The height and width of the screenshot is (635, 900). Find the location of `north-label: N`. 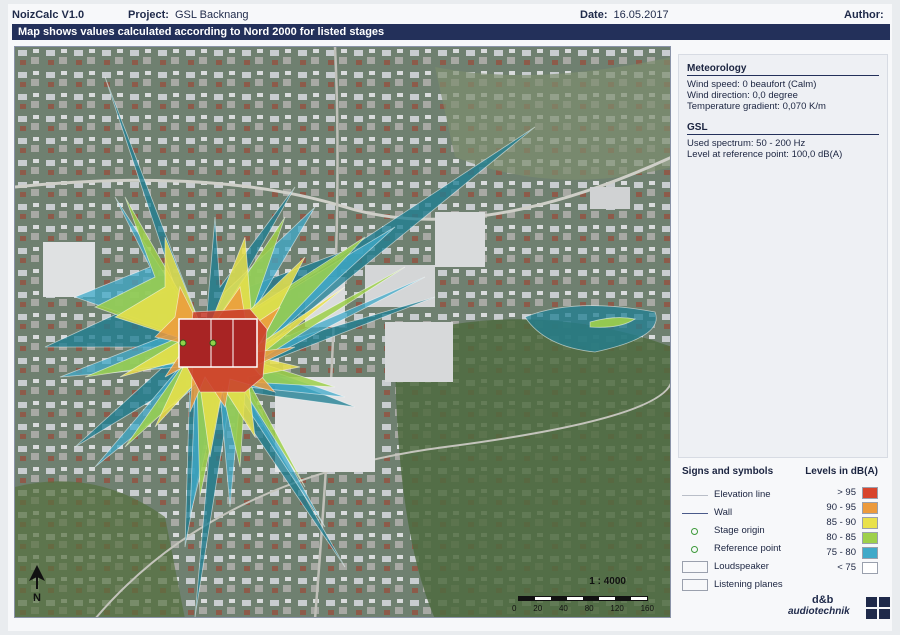

north-label: N is located at coordinates (37, 597).